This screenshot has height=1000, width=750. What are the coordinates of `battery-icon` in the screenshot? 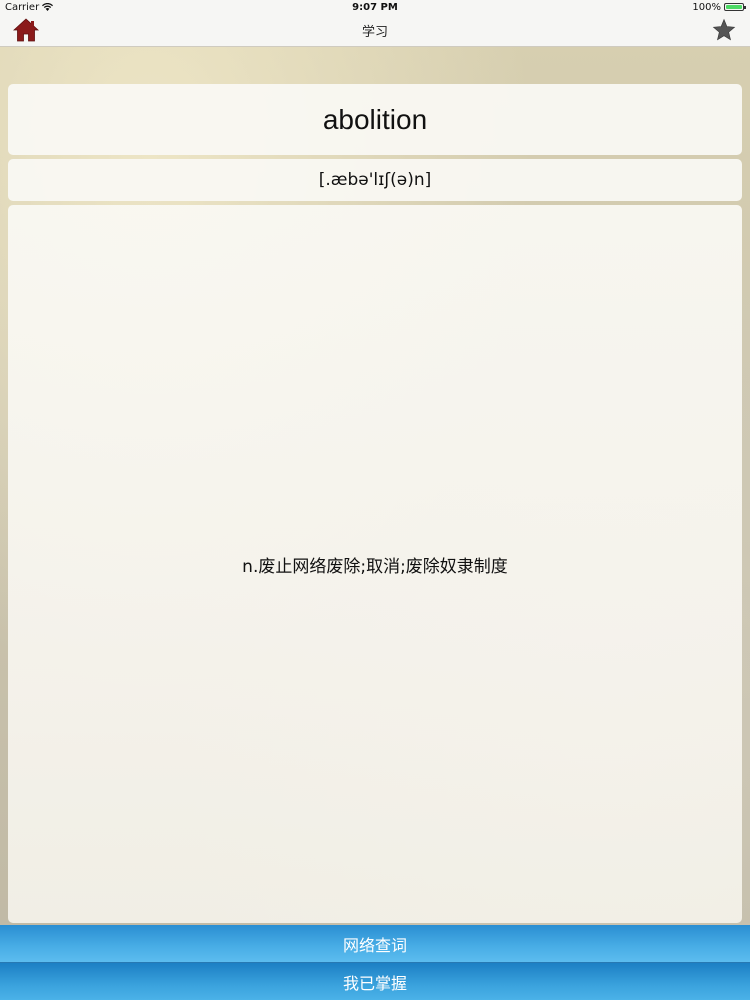 It's located at (735, 7).